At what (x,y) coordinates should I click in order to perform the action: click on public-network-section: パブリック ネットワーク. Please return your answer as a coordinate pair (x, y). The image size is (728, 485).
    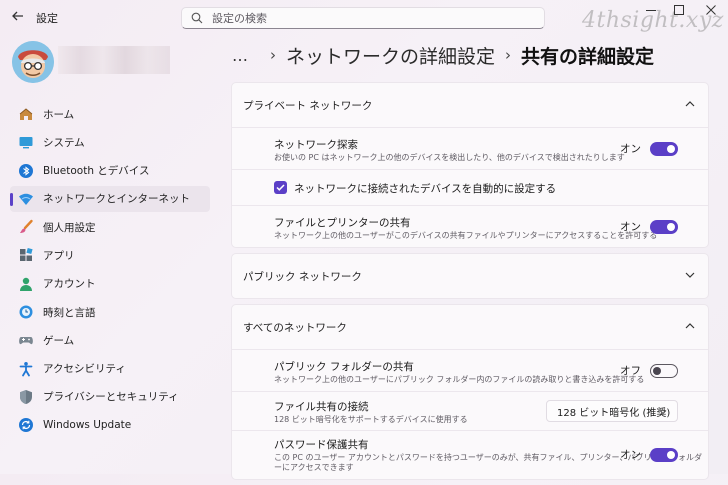
    Looking at the image, I should click on (470, 276).